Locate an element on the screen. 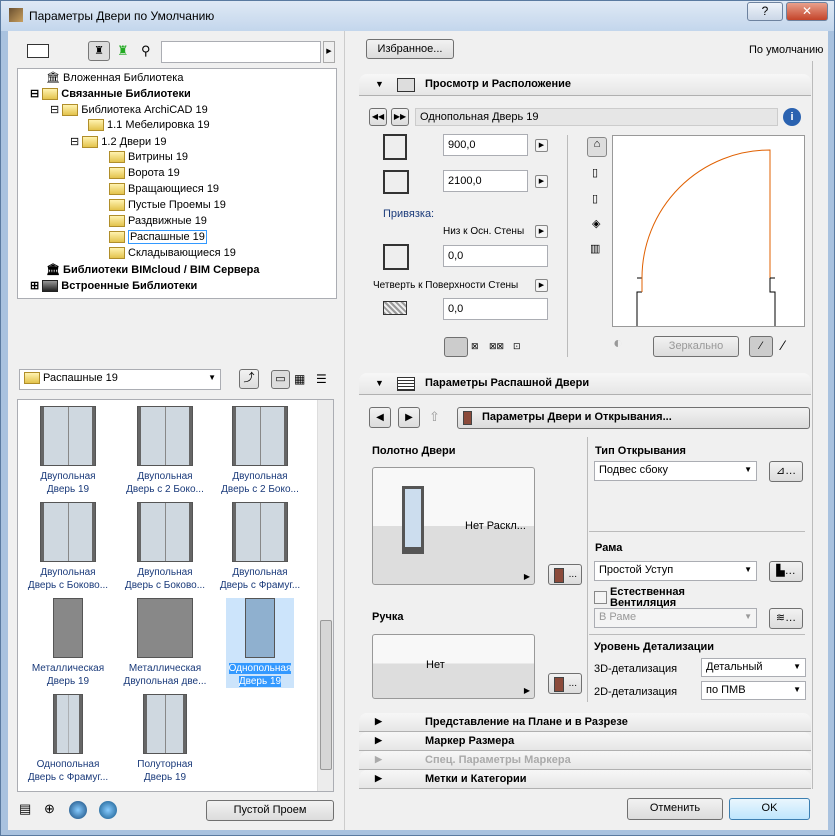  prev-object-button: ◀◀ is located at coordinates (378, 117).